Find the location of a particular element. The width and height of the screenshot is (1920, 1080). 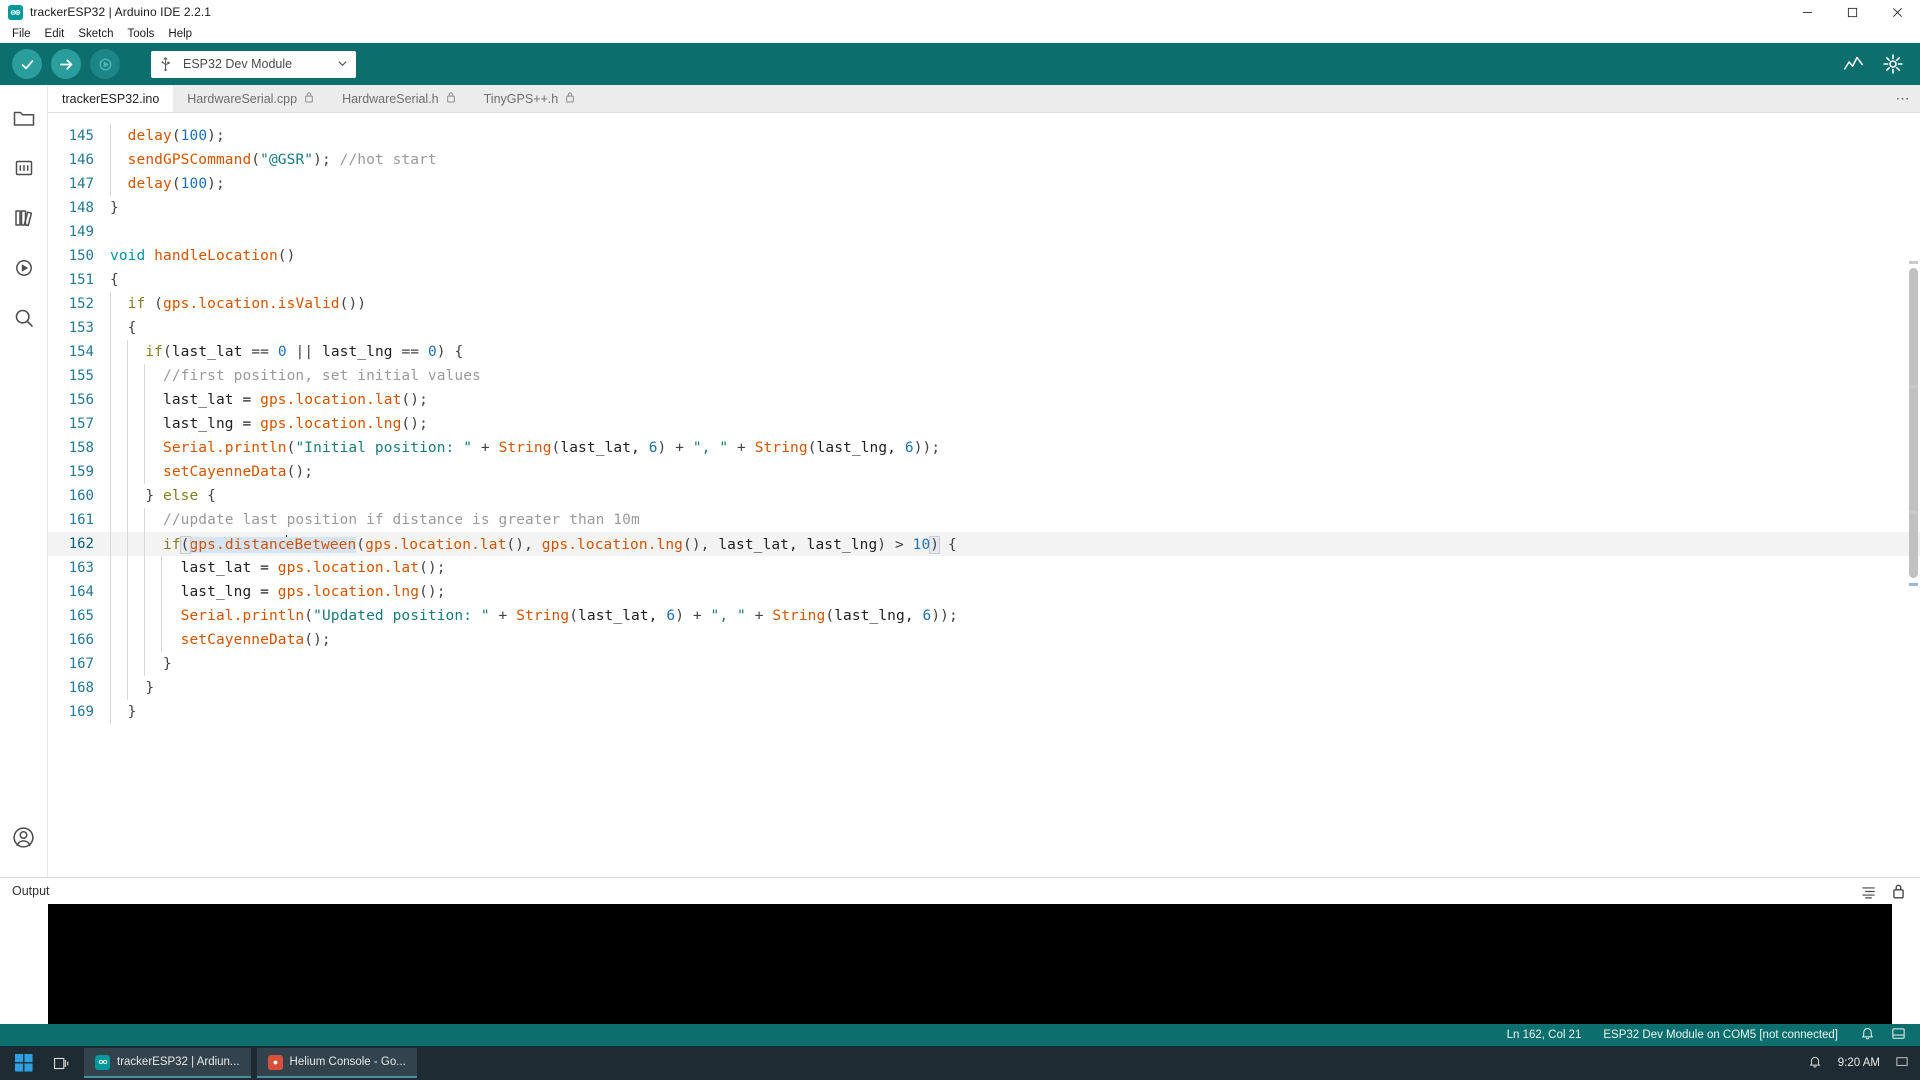

scrollbar-thumb is located at coordinates (1913, 423).